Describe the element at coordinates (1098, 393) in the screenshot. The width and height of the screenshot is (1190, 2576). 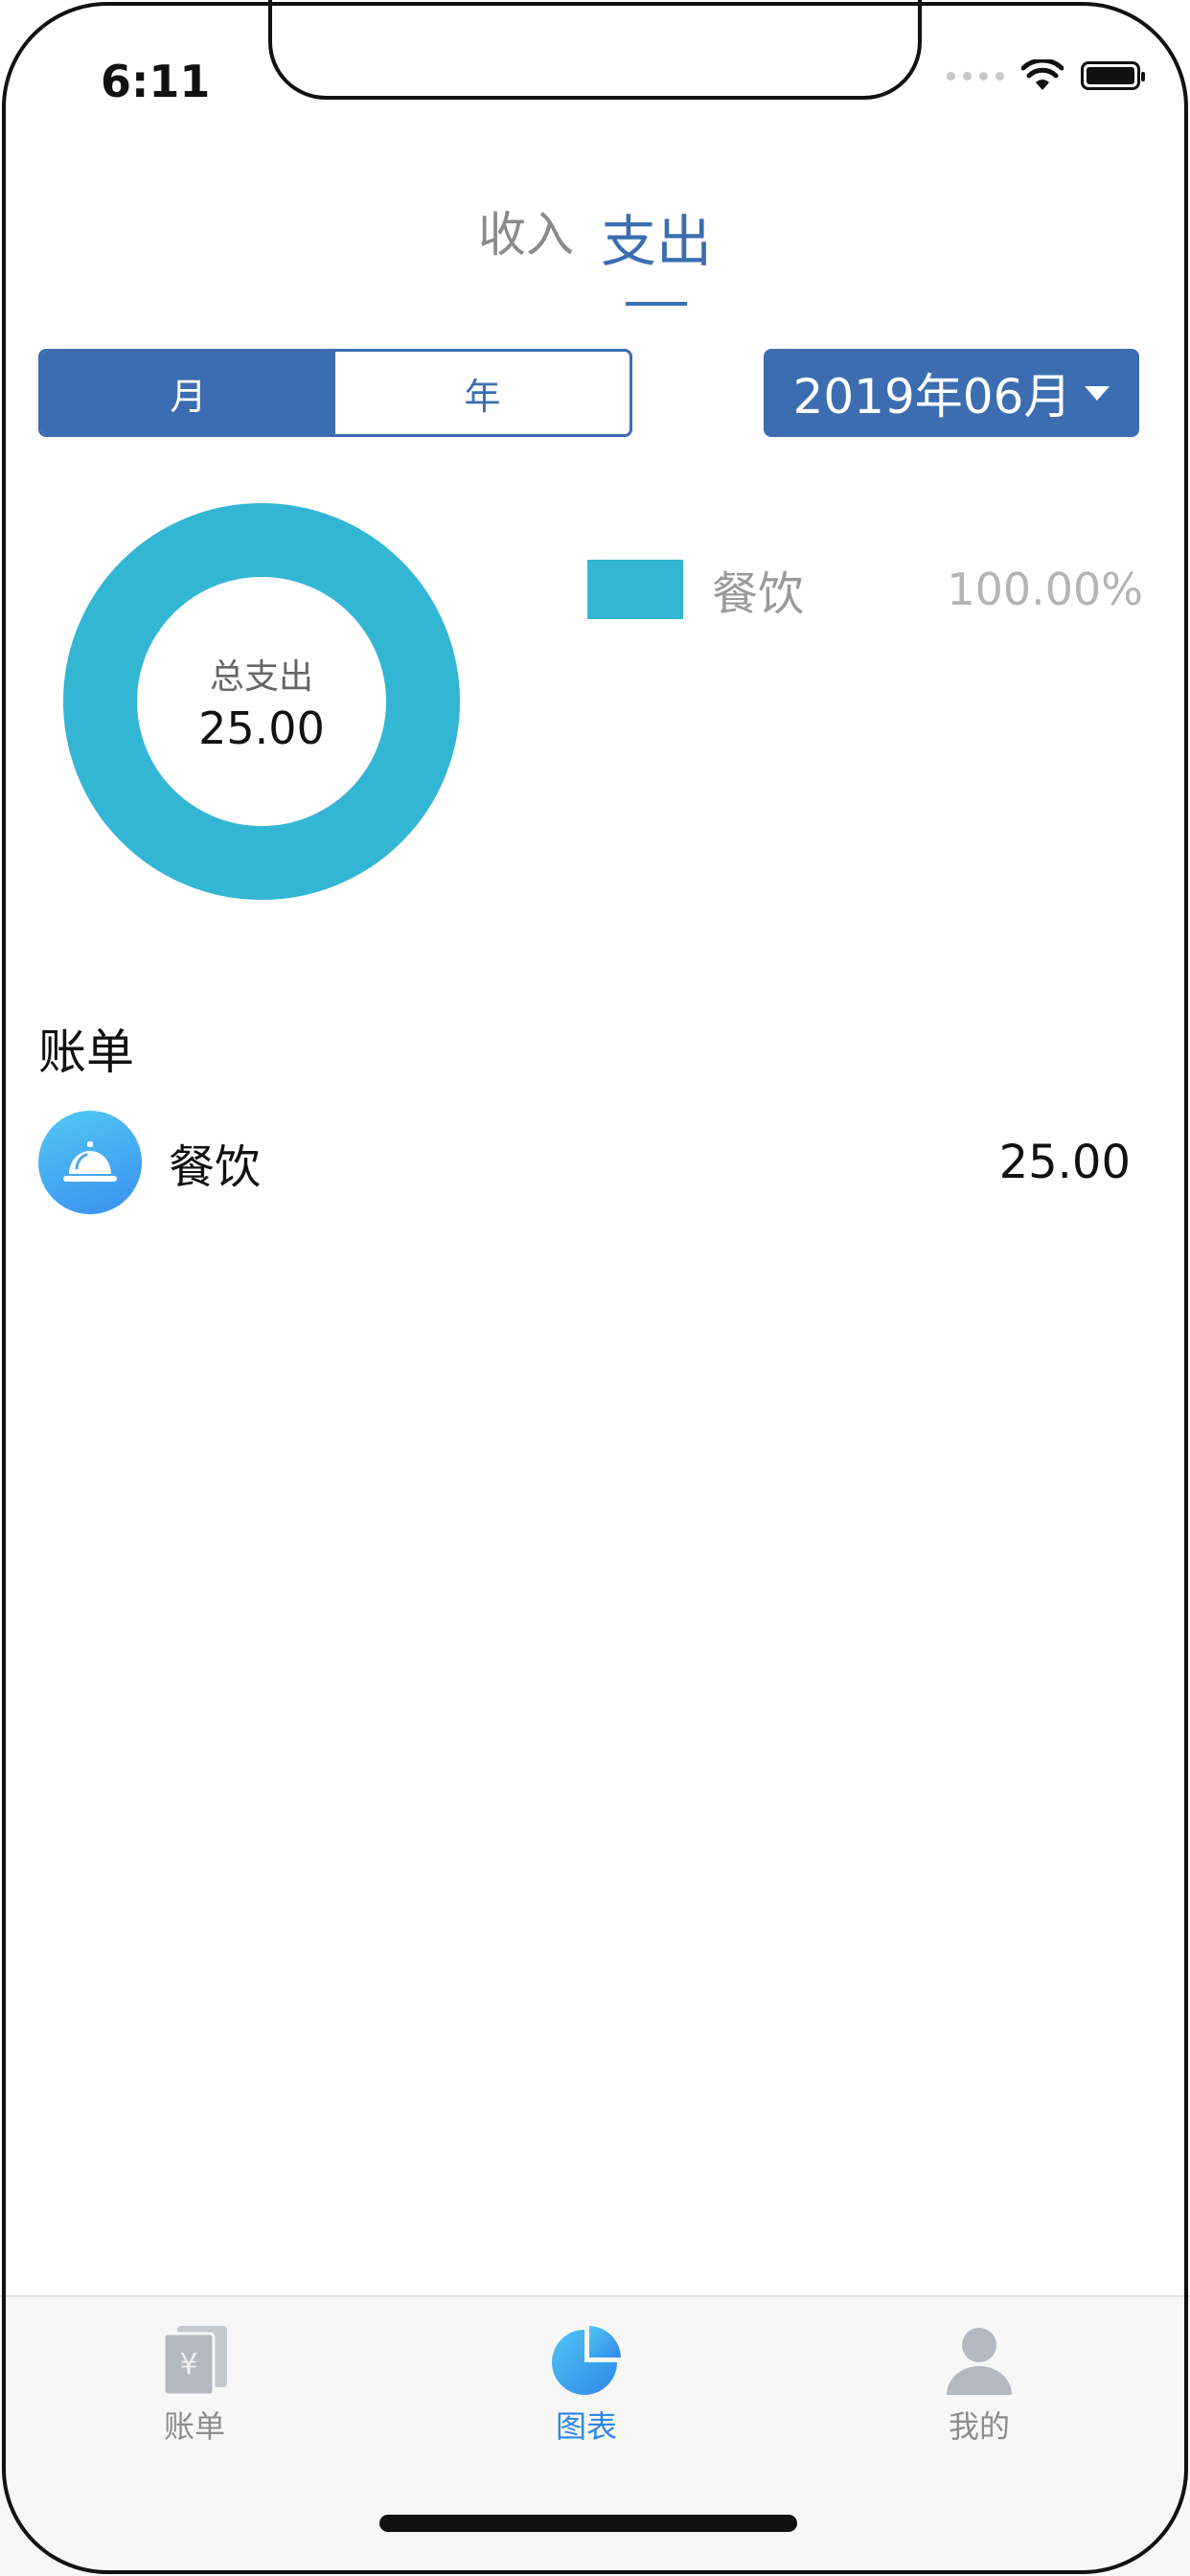
I see `caret-down-icon` at that location.